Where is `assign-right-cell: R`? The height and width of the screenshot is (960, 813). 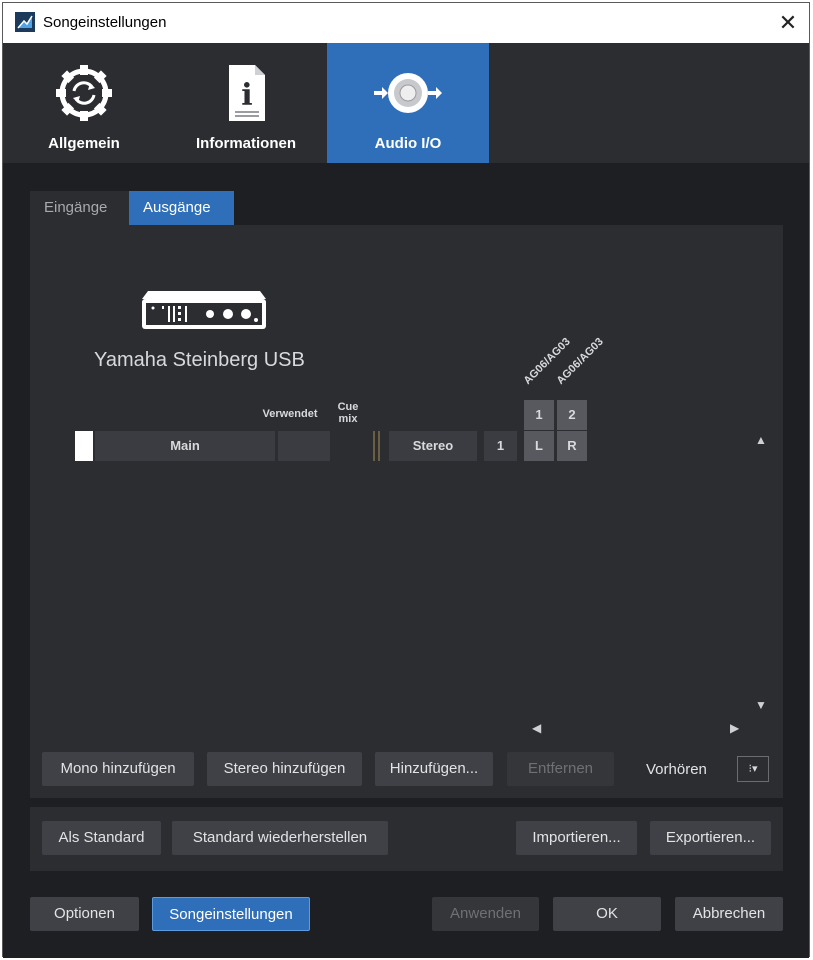 assign-right-cell: R is located at coordinates (572, 446).